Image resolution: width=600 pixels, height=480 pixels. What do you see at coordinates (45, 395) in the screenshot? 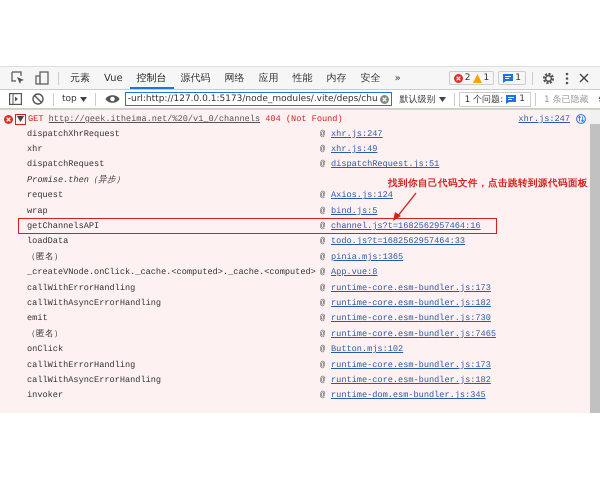
I see `function-name: invoker` at bounding box center [45, 395].